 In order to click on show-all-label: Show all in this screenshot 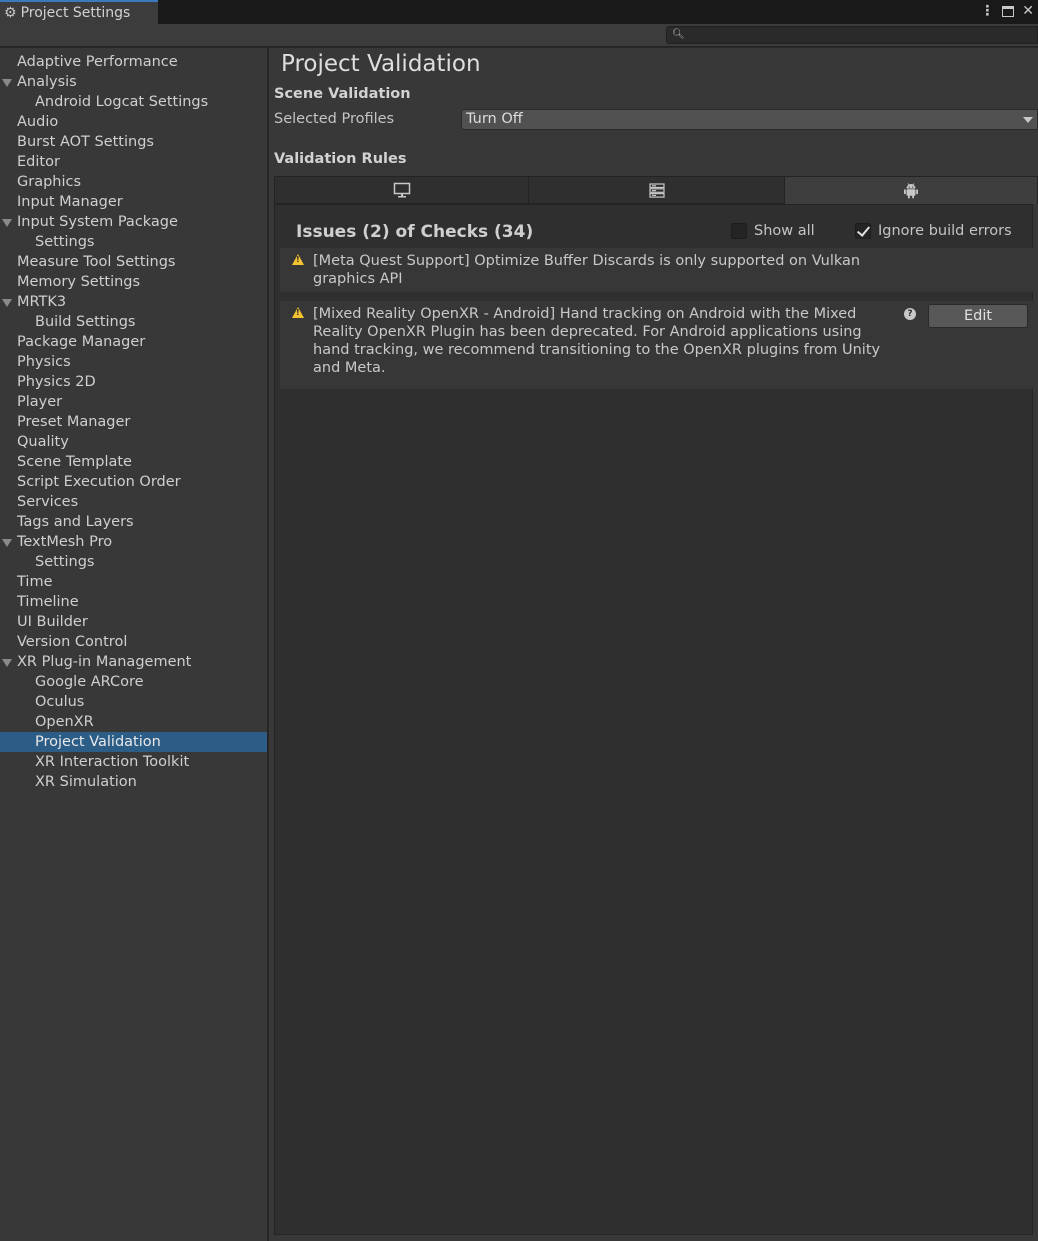, I will do `click(784, 231)`.